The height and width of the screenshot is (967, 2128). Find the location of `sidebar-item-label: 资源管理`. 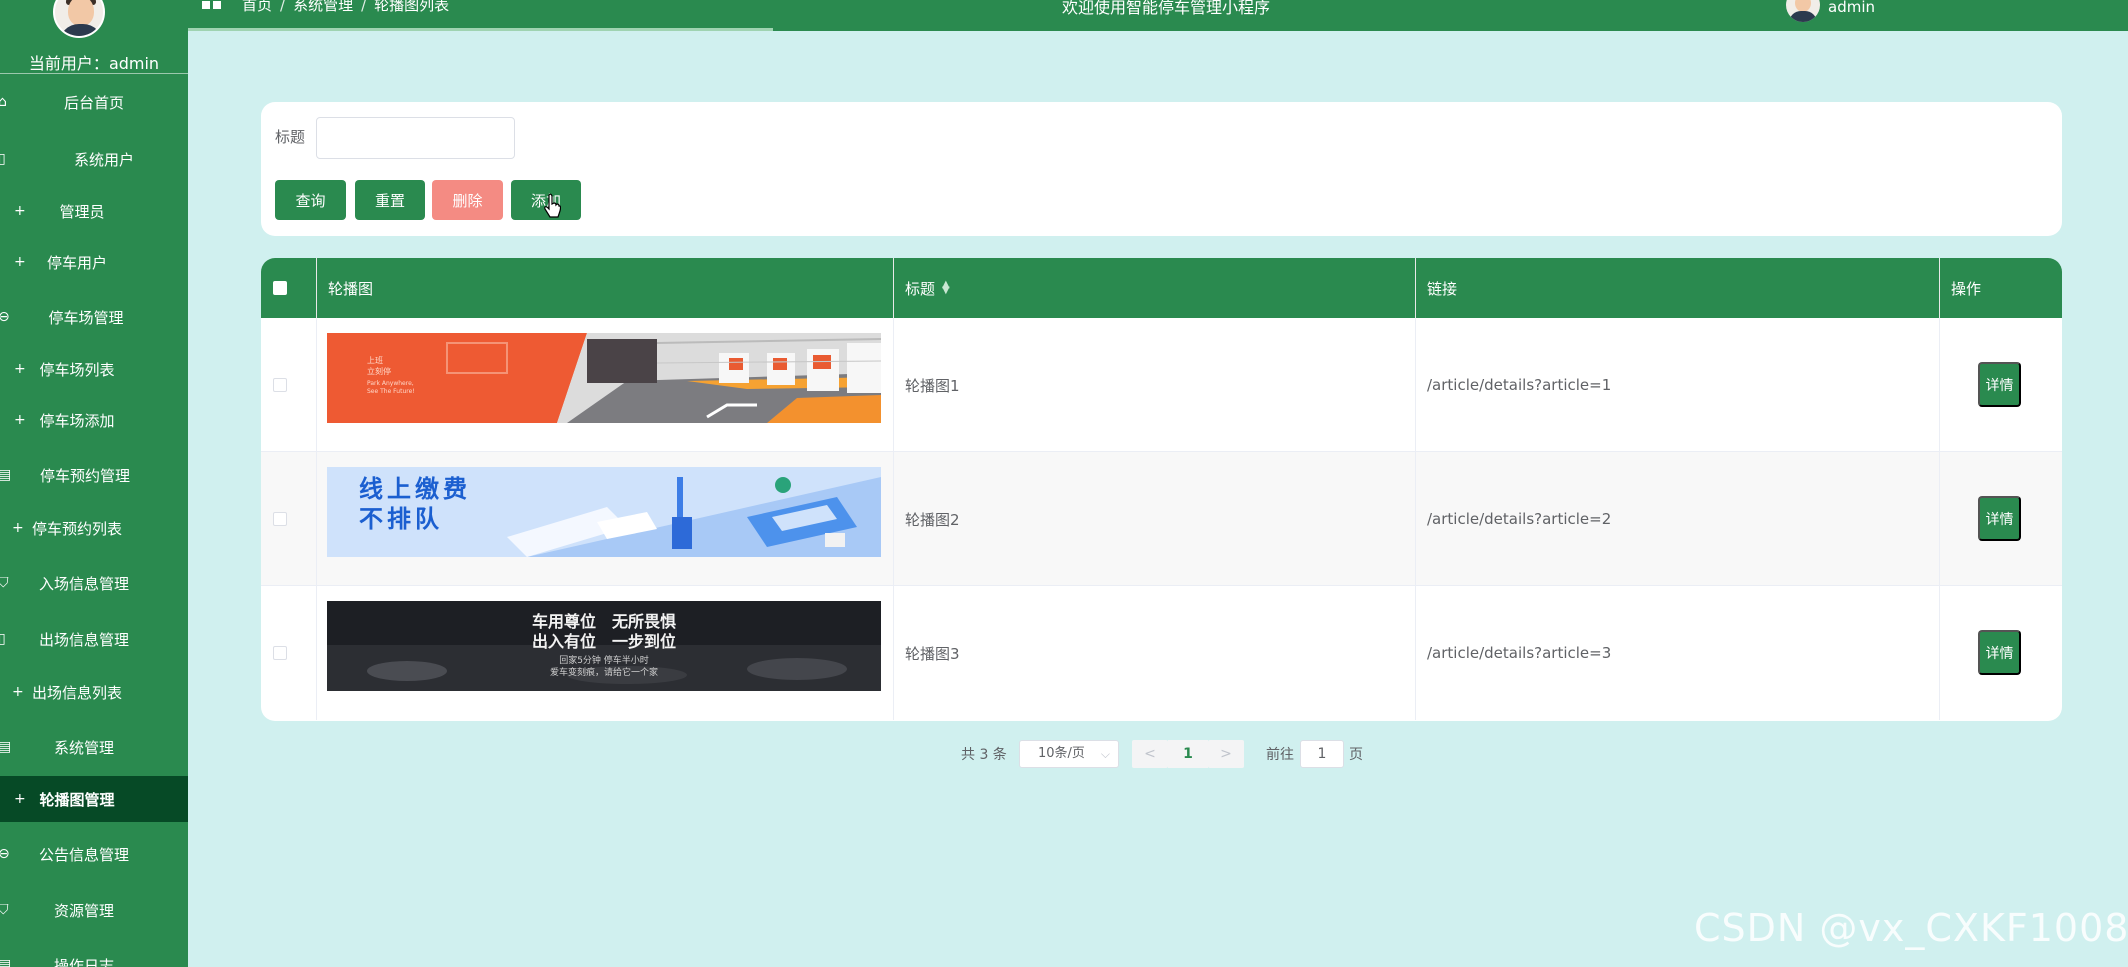

sidebar-item-label: 资源管理 is located at coordinates (83, 910).